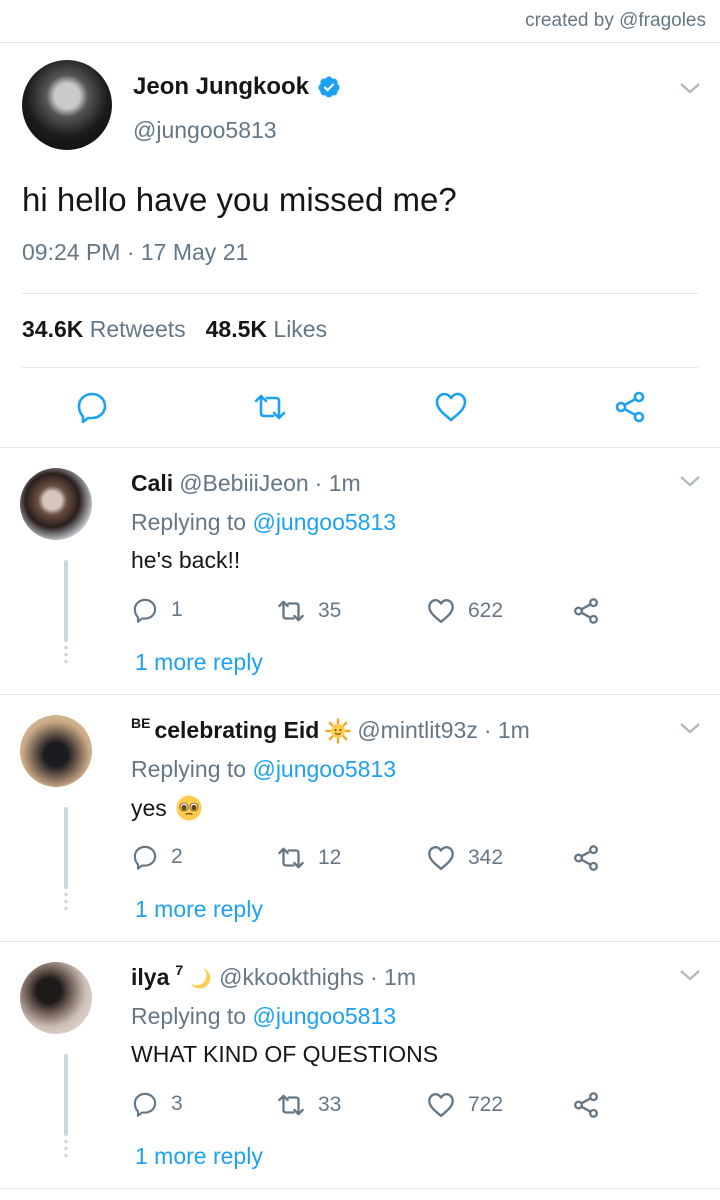 This screenshot has width=720, height=1200. Describe the element at coordinates (371, 857) in the screenshot. I see `reply-actions: 2 12 342` at that location.